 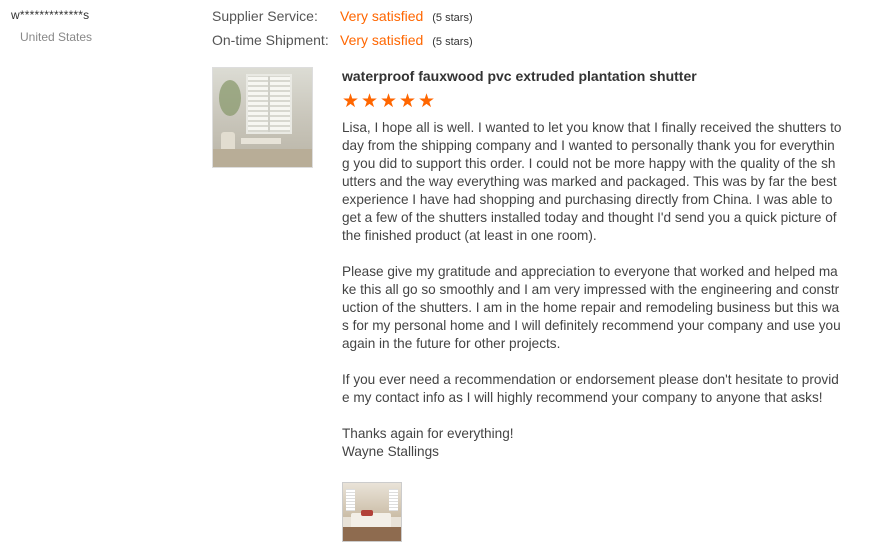 I want to click on review-closing: Thanks again for everything!, so click(x=428, y=433).